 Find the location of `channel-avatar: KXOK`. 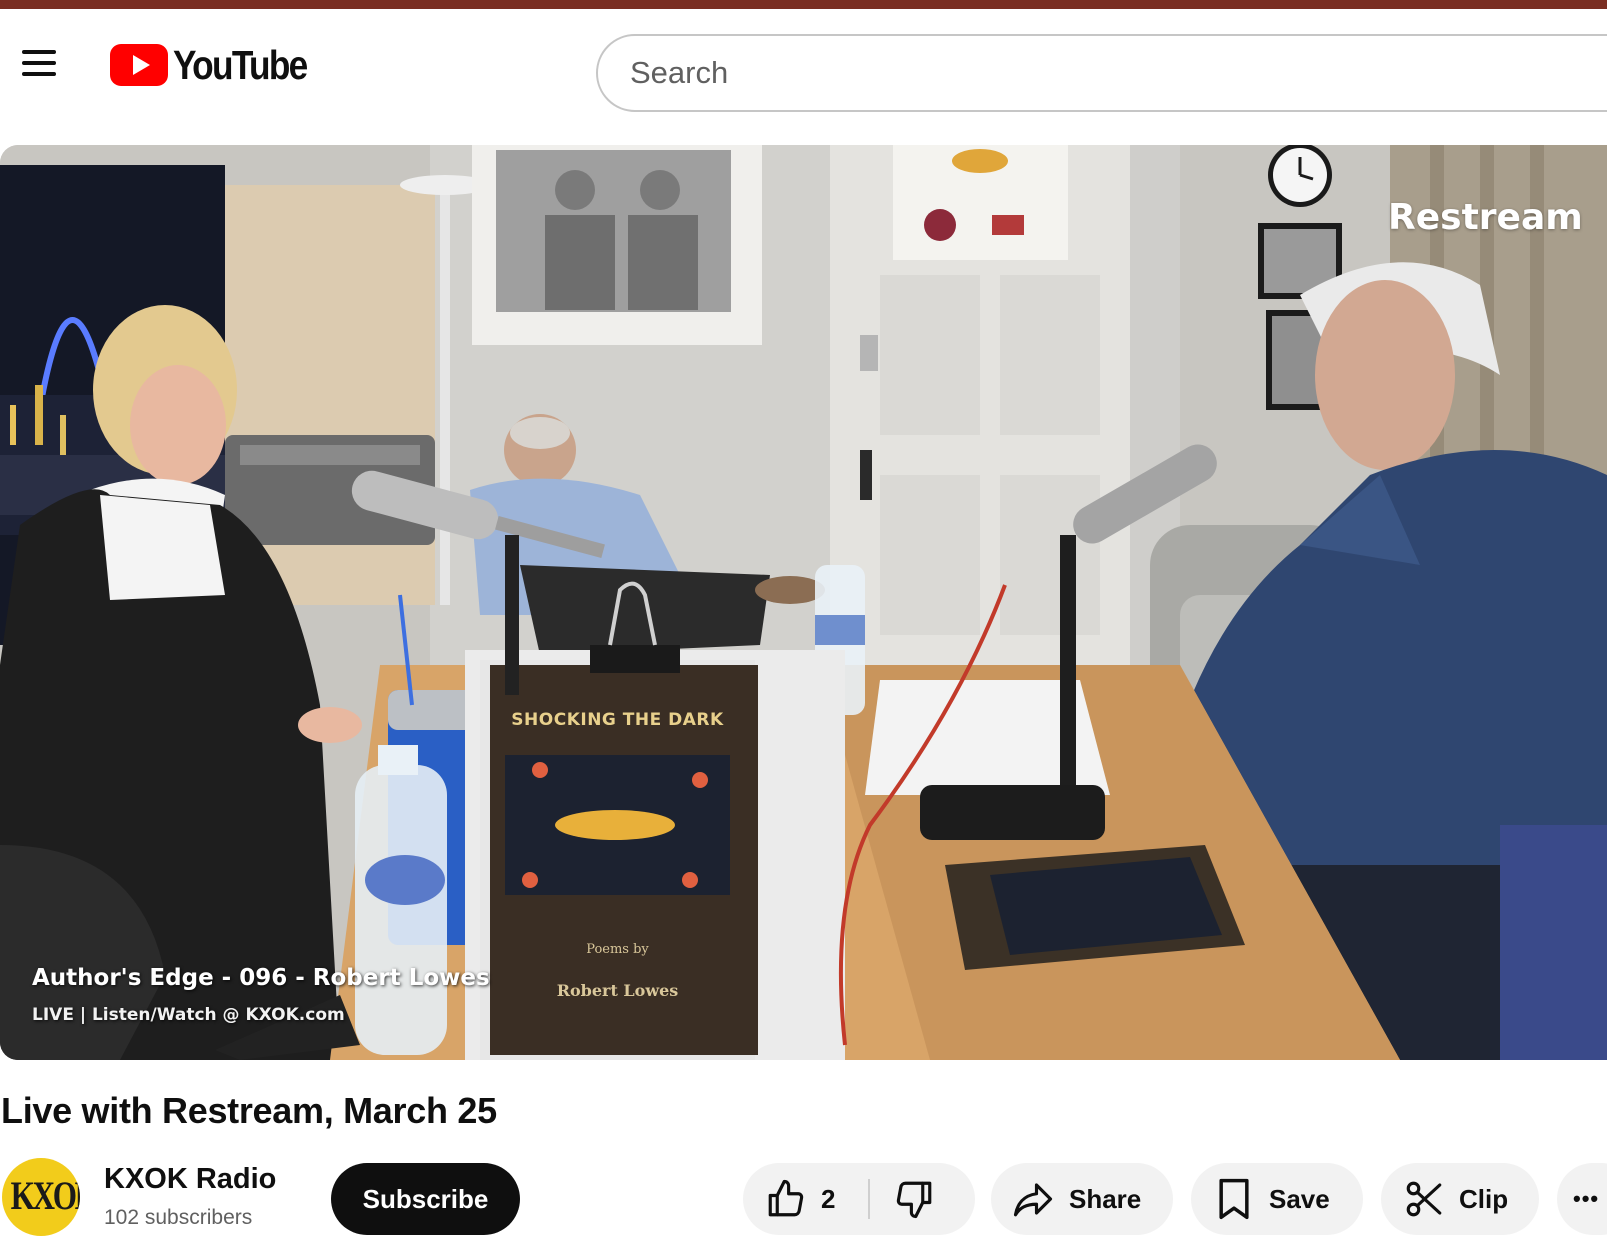

channel-avatar: KXOK is located at coordinates (41, 1197).